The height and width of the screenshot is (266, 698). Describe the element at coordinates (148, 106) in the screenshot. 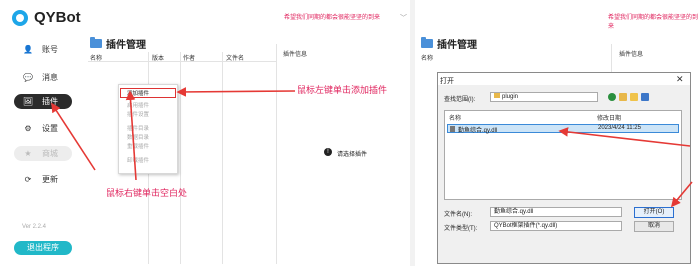

I see `menu-item-enable-plugin: 启用插件` at that location.